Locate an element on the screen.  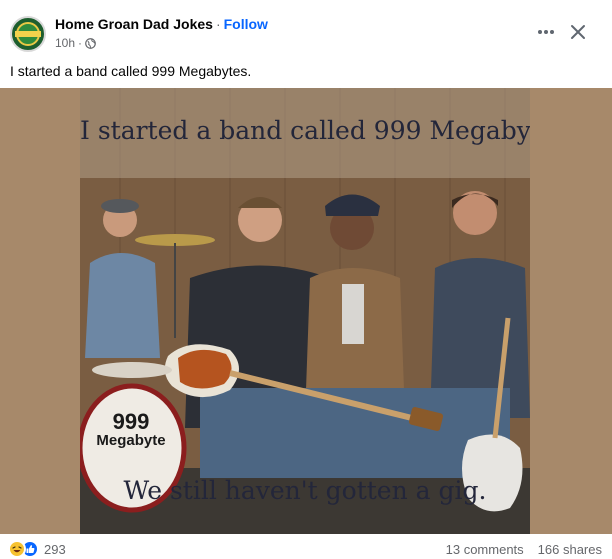
avatar-logo-band is located at coordinates (28, 34).